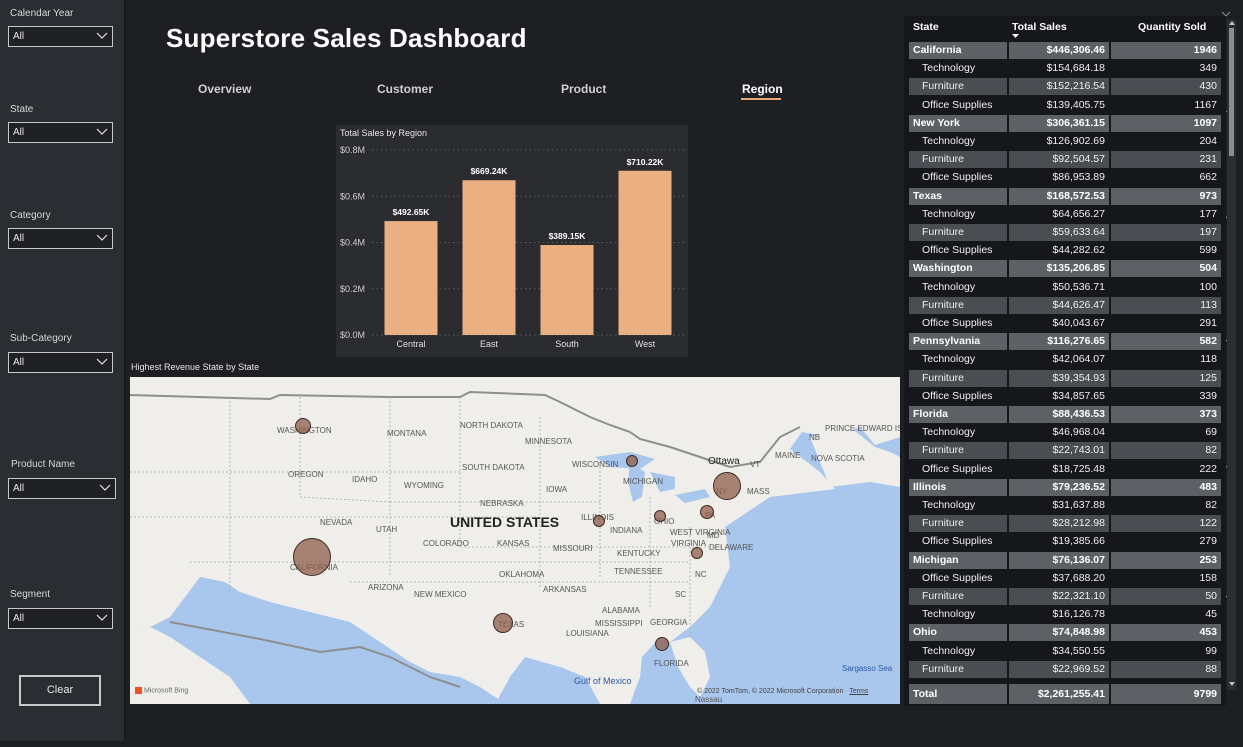 Image resolution: width=1243 pixels, height=747 pixels. Describe the element at coordinates (410, 344) in the screenshot. I see `x-tick-label: Central` at that location.